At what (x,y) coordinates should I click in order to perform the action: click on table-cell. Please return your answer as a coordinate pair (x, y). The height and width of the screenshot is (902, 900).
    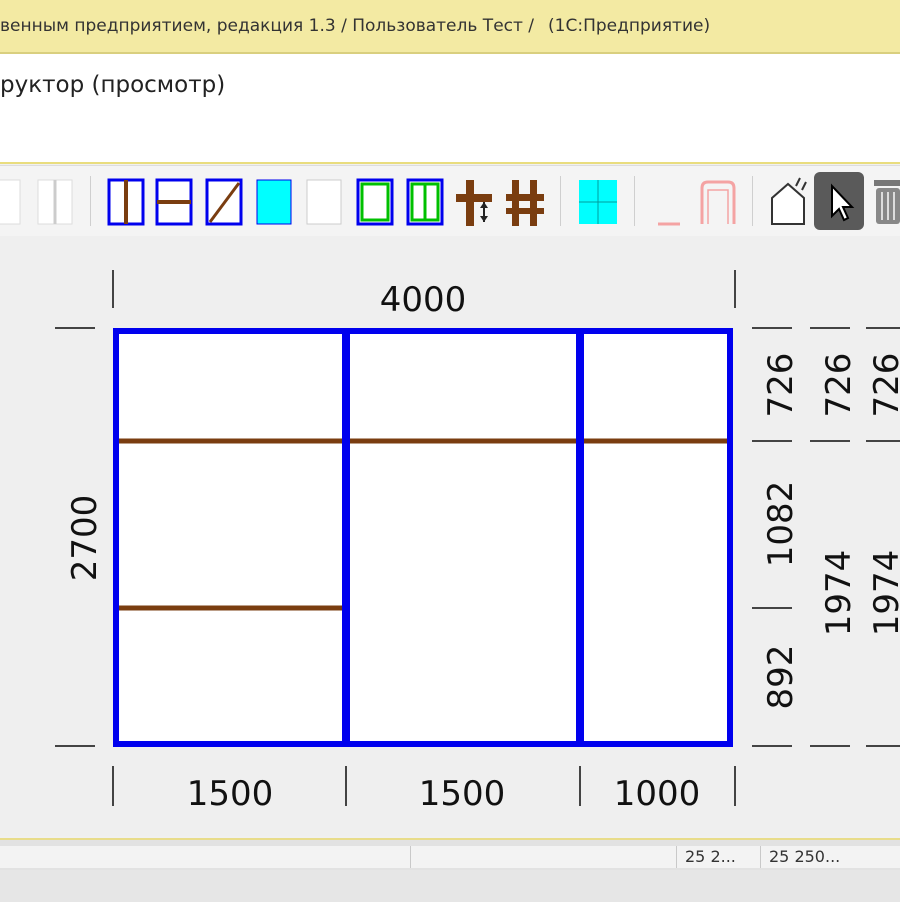
    Looking at the image, I should click on (454, 857).